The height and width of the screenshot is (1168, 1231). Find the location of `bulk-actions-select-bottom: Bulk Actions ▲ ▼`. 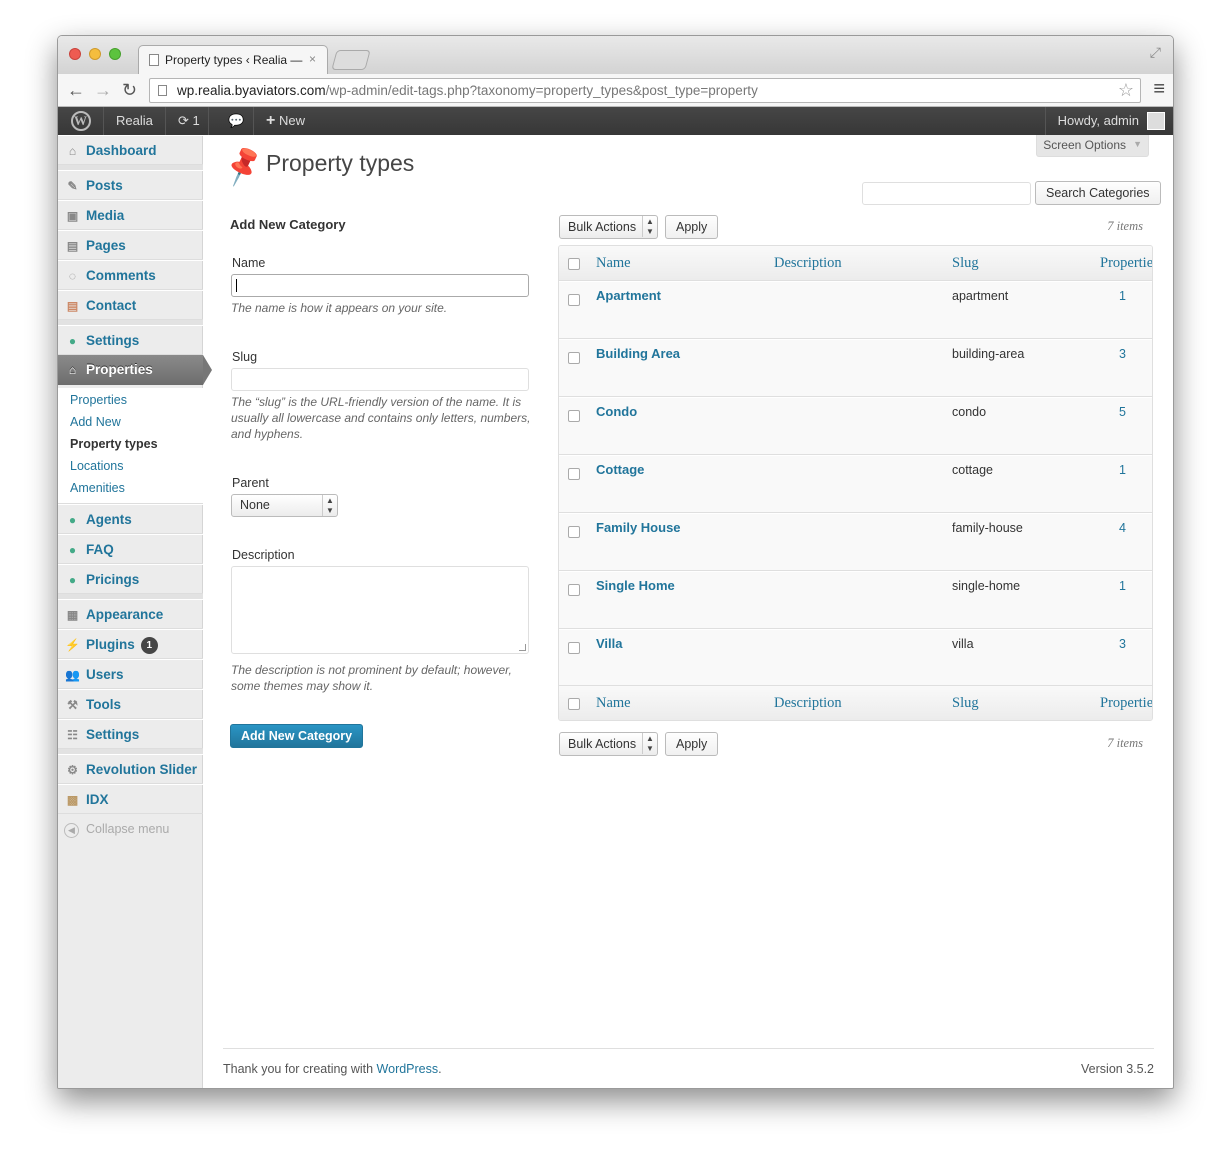

bulk-actions-select-bottom: Bulk Actions ▲ ▼ is located at coordinates (608, 744).